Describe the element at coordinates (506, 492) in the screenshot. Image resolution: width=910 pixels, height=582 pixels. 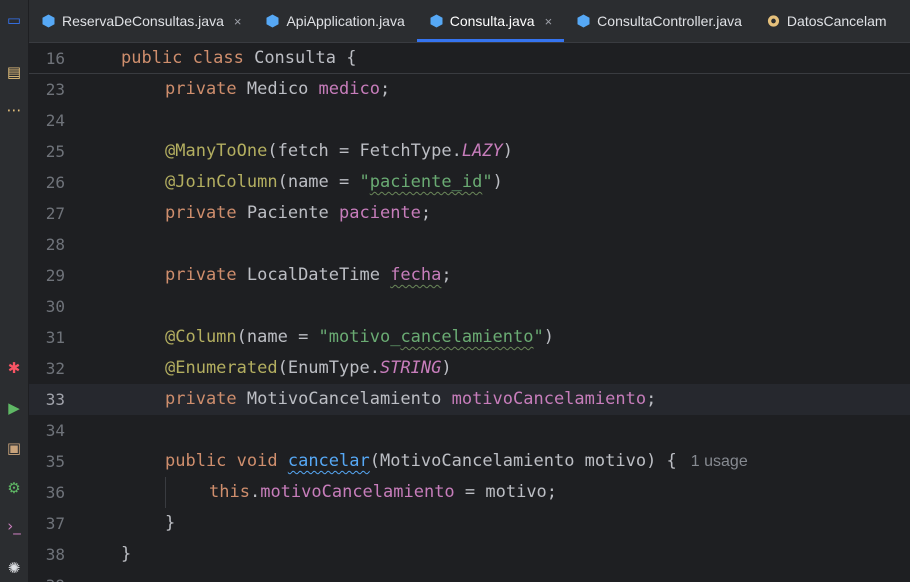
I see `code-token: = motivo;` at that location.